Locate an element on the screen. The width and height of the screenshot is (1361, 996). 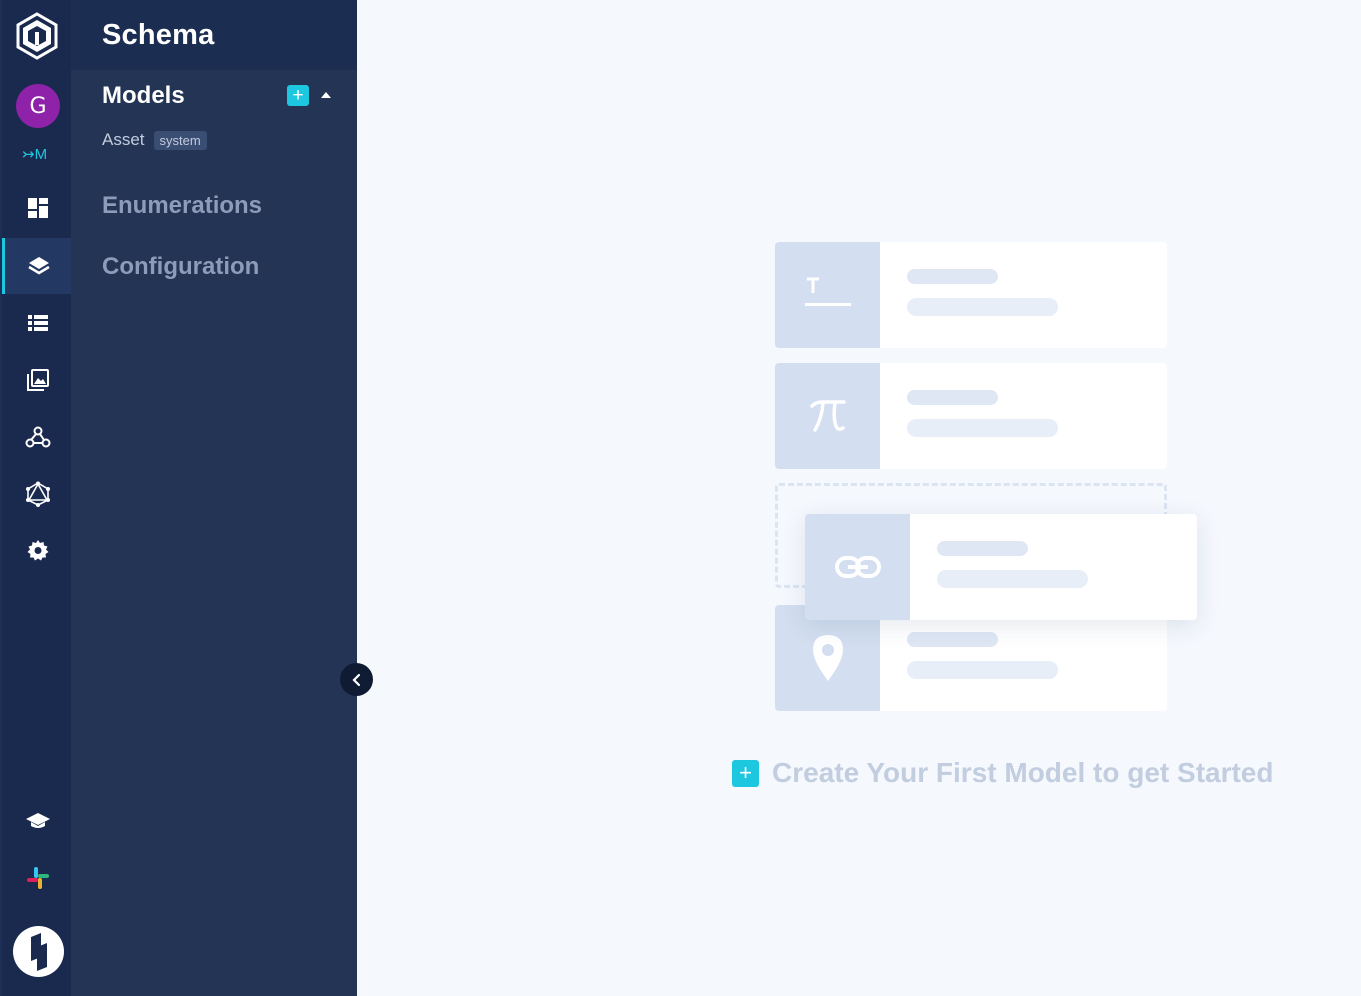
images-icon is located at coordinates (37, 380).